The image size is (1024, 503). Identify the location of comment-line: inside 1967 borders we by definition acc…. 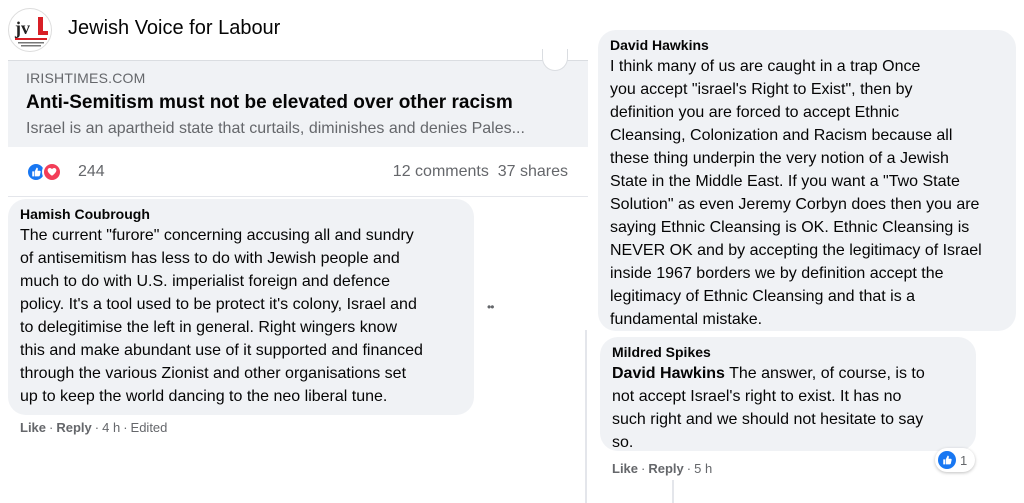
(777, 273).